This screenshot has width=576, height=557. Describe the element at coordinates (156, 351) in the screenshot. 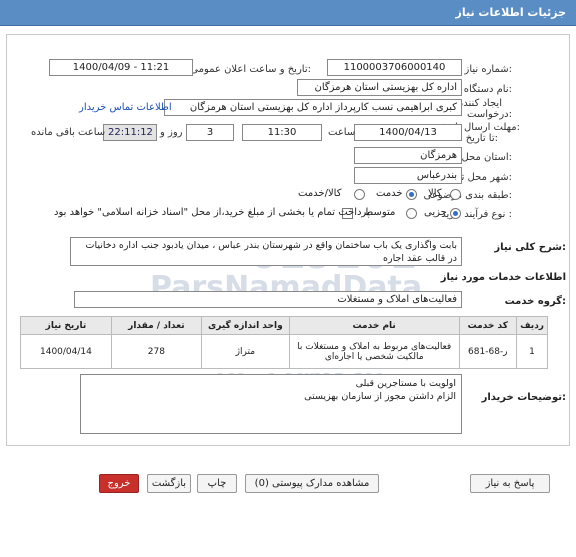

I see `cell-qty: 278` at that location.